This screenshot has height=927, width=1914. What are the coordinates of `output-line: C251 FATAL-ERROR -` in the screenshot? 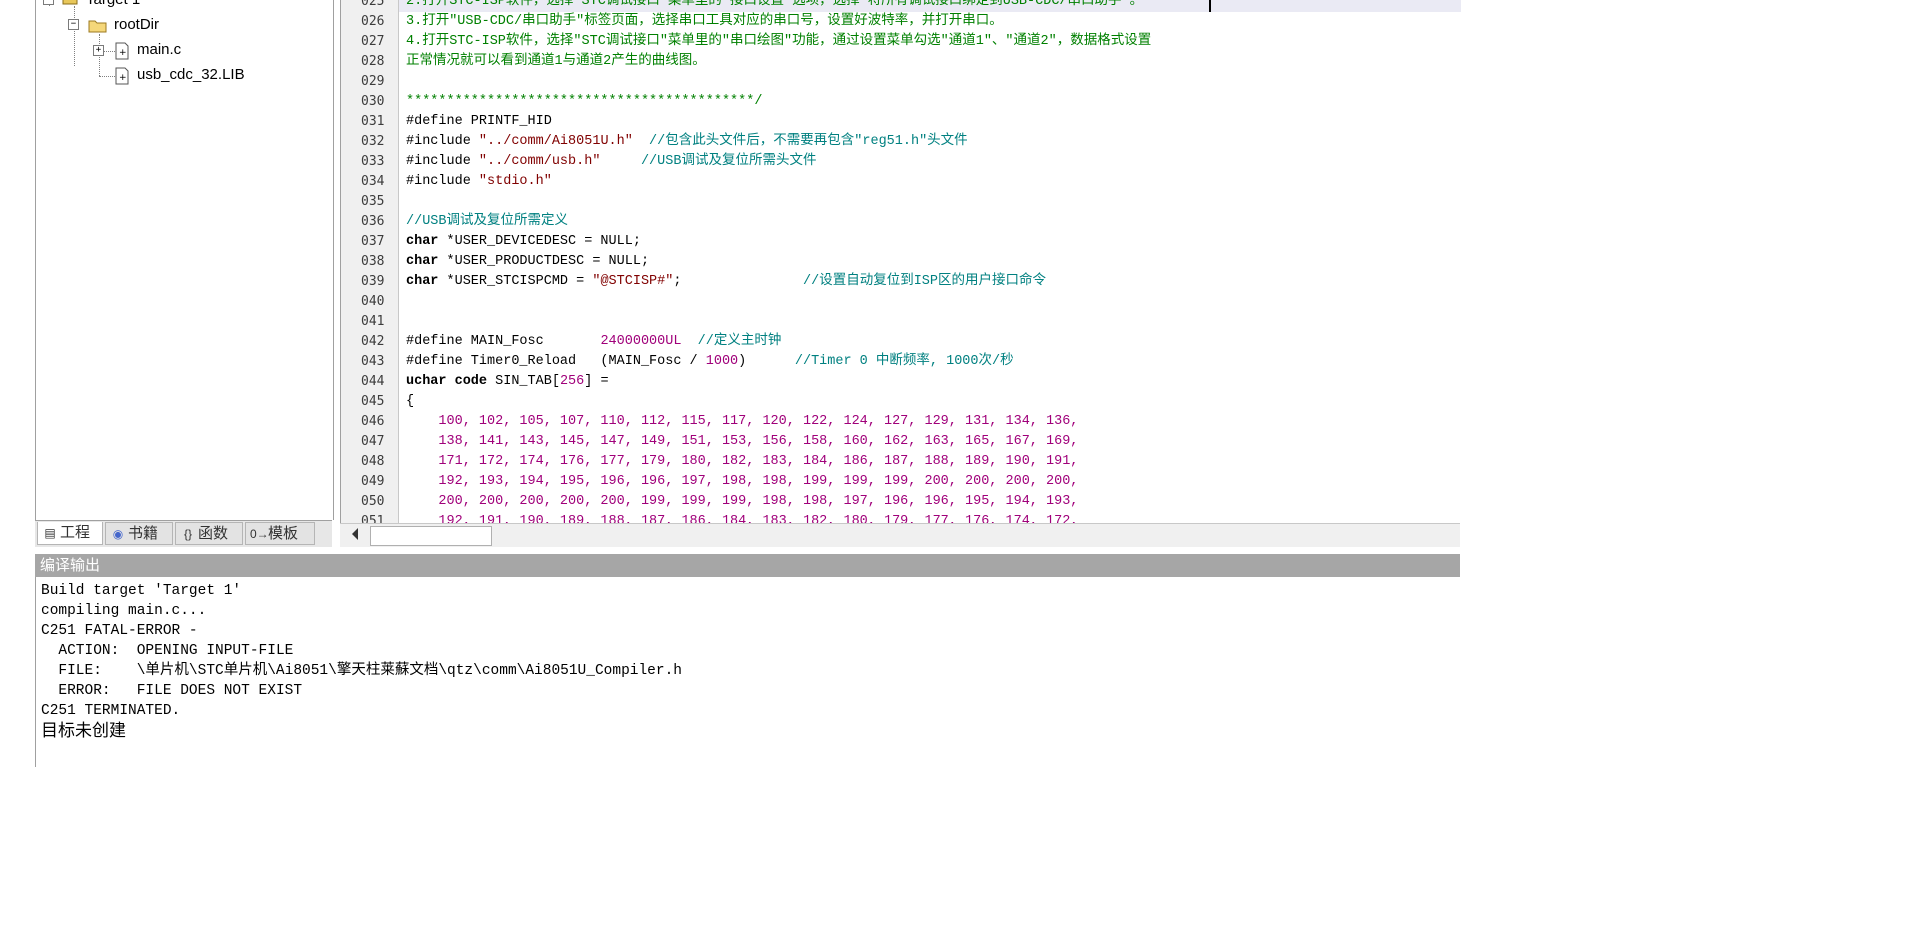 It's located at (119, 631).